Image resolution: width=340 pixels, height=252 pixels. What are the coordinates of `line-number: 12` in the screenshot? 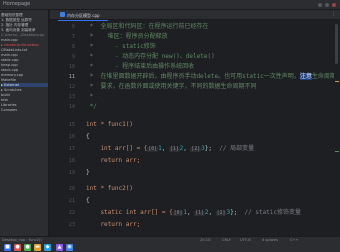 It's located at (71, 87).